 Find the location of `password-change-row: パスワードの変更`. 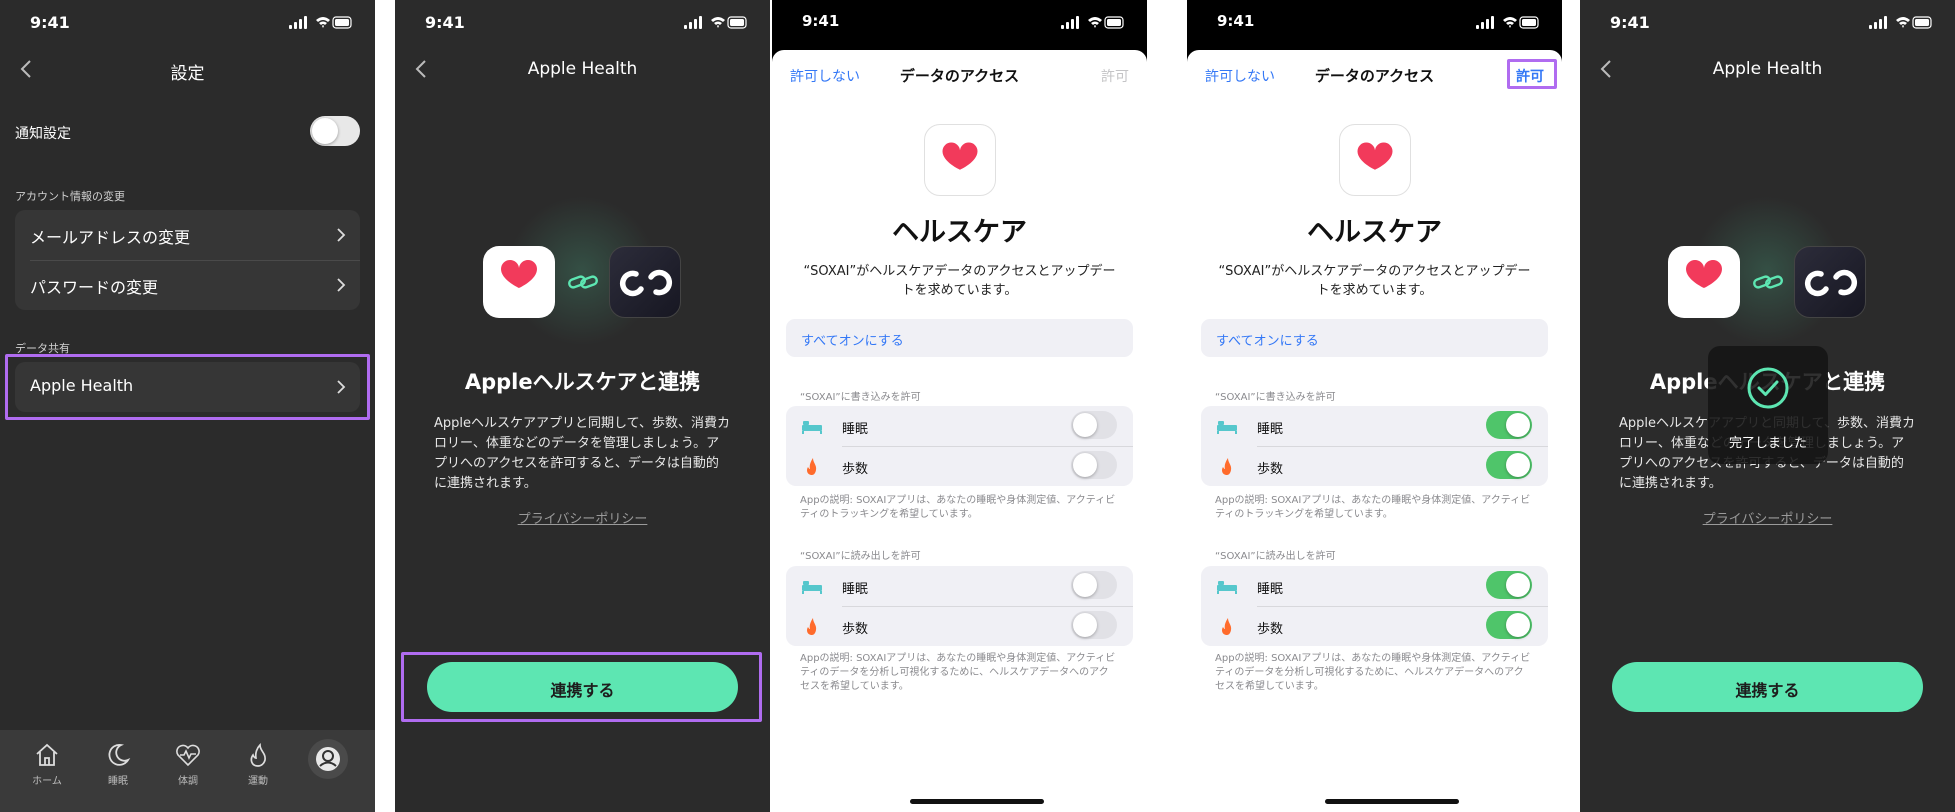

password-change-row: パスワードの変更 is located at coordinates (187, 285).